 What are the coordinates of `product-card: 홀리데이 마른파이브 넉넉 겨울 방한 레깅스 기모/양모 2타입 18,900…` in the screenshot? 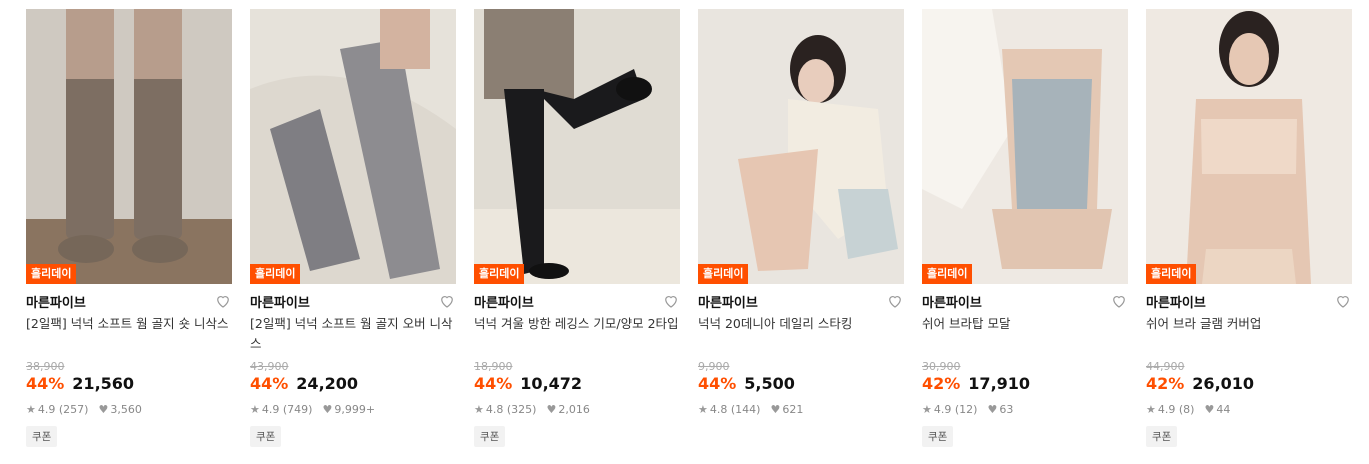 It's located at (577, 228).